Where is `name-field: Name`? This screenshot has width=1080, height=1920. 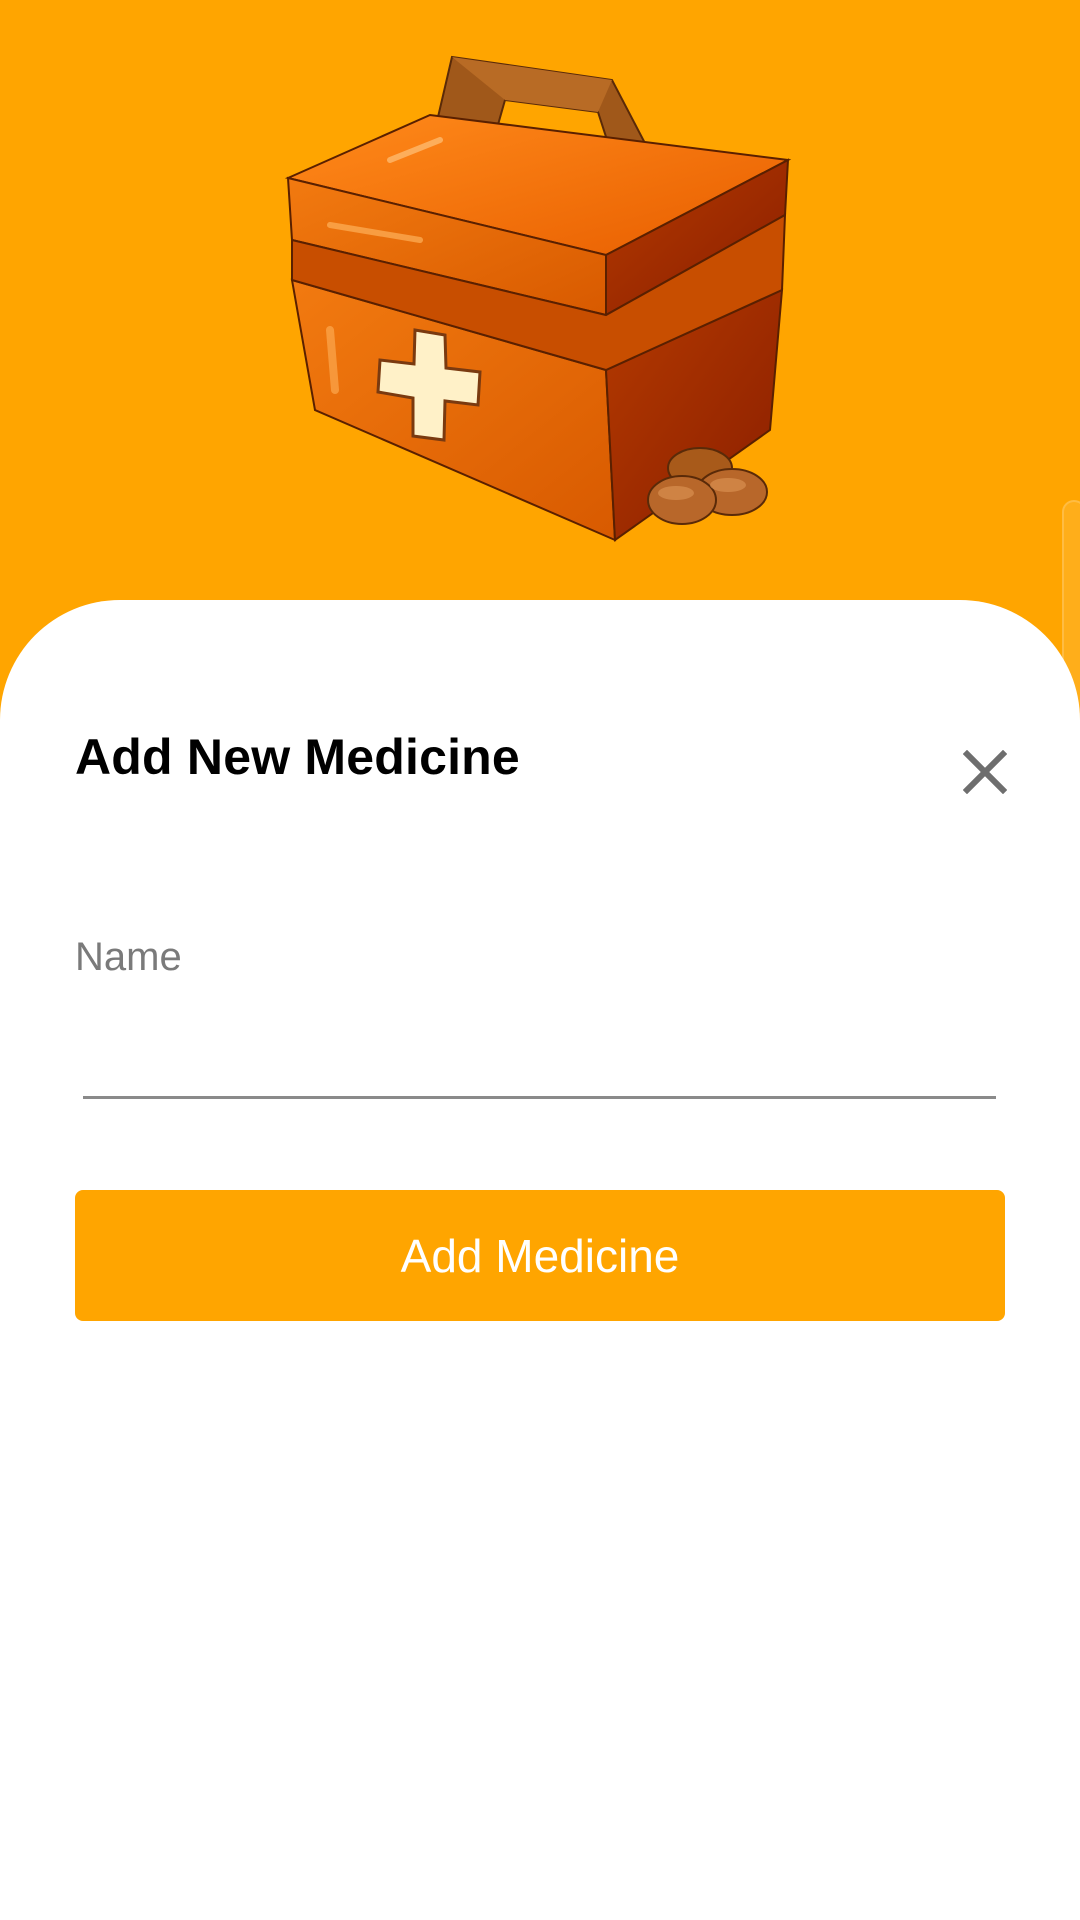
name-field: Name is located at coordinates (537, 1017).